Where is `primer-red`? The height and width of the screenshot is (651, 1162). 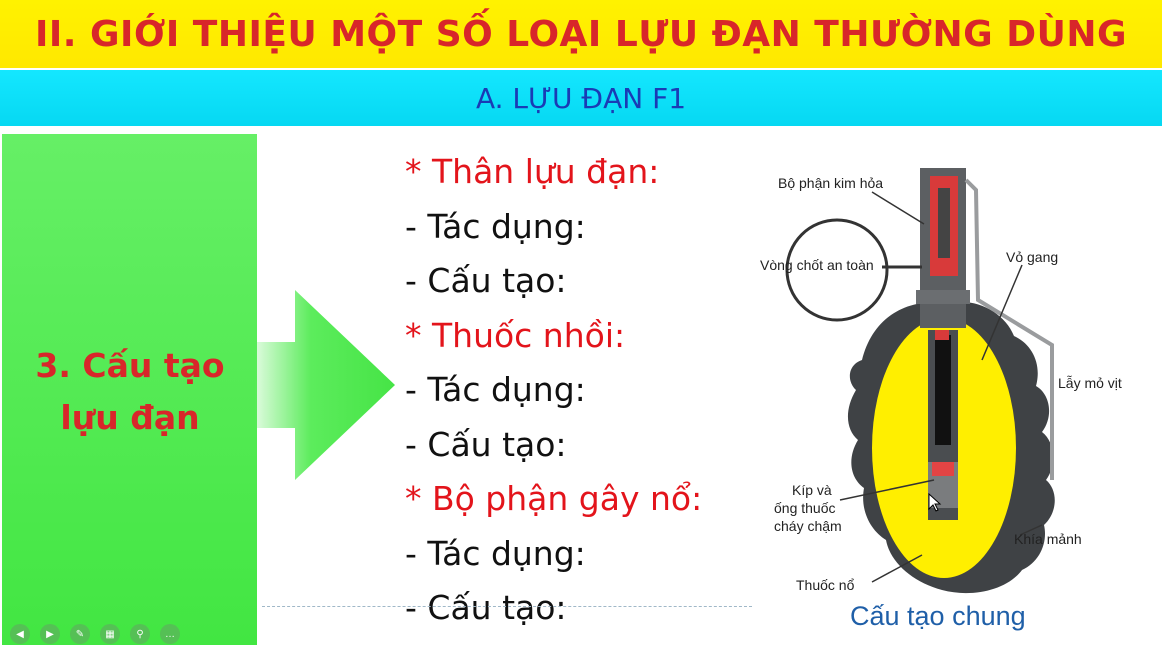
primer-red is located at coordinates (942, 335).